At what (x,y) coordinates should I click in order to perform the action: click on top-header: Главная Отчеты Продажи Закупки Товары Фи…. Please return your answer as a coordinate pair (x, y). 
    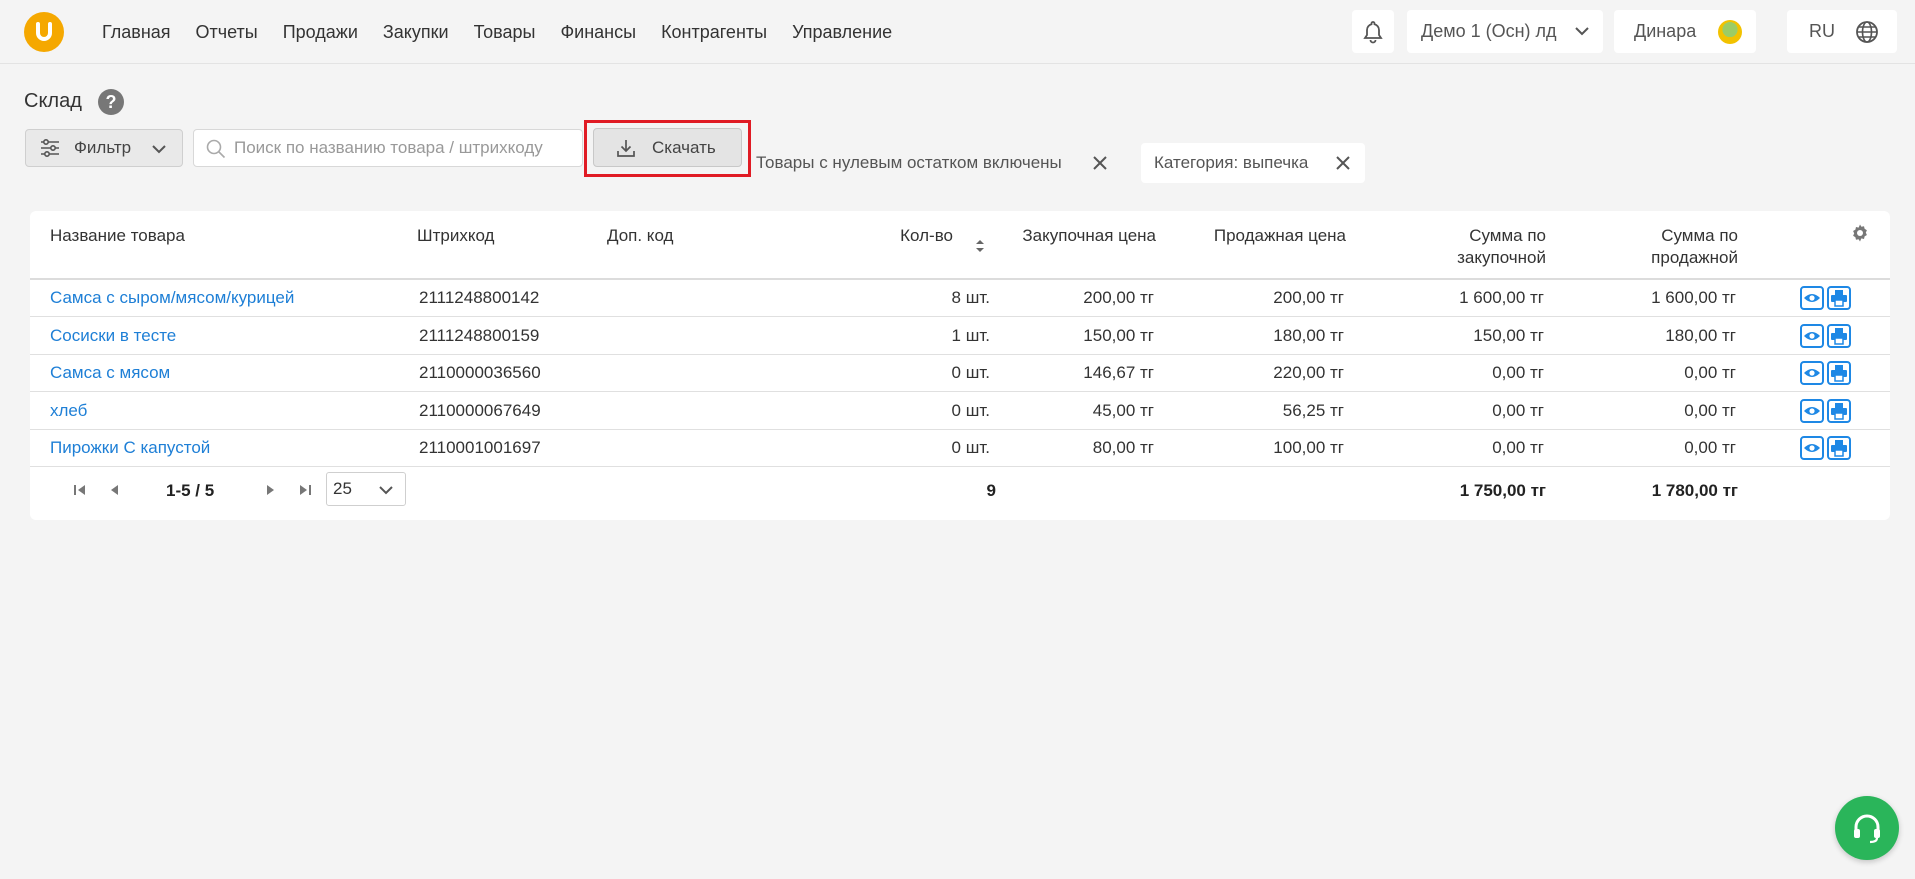
    Looking at the image, I should click on (957, 32).